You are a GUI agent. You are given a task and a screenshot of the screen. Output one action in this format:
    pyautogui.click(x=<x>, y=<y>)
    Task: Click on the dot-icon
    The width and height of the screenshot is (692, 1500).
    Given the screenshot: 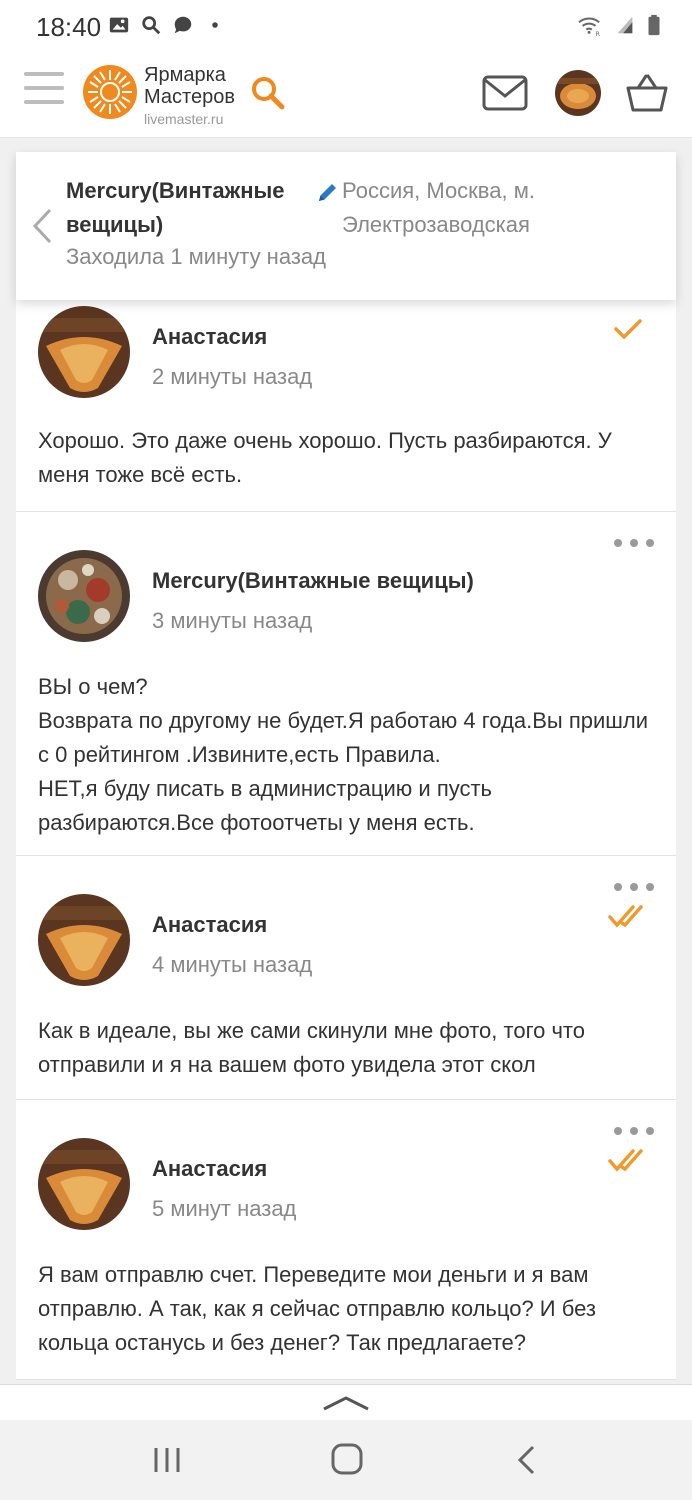 What is the action you would take?
    pyautogui.click(x=215, y=25)
    